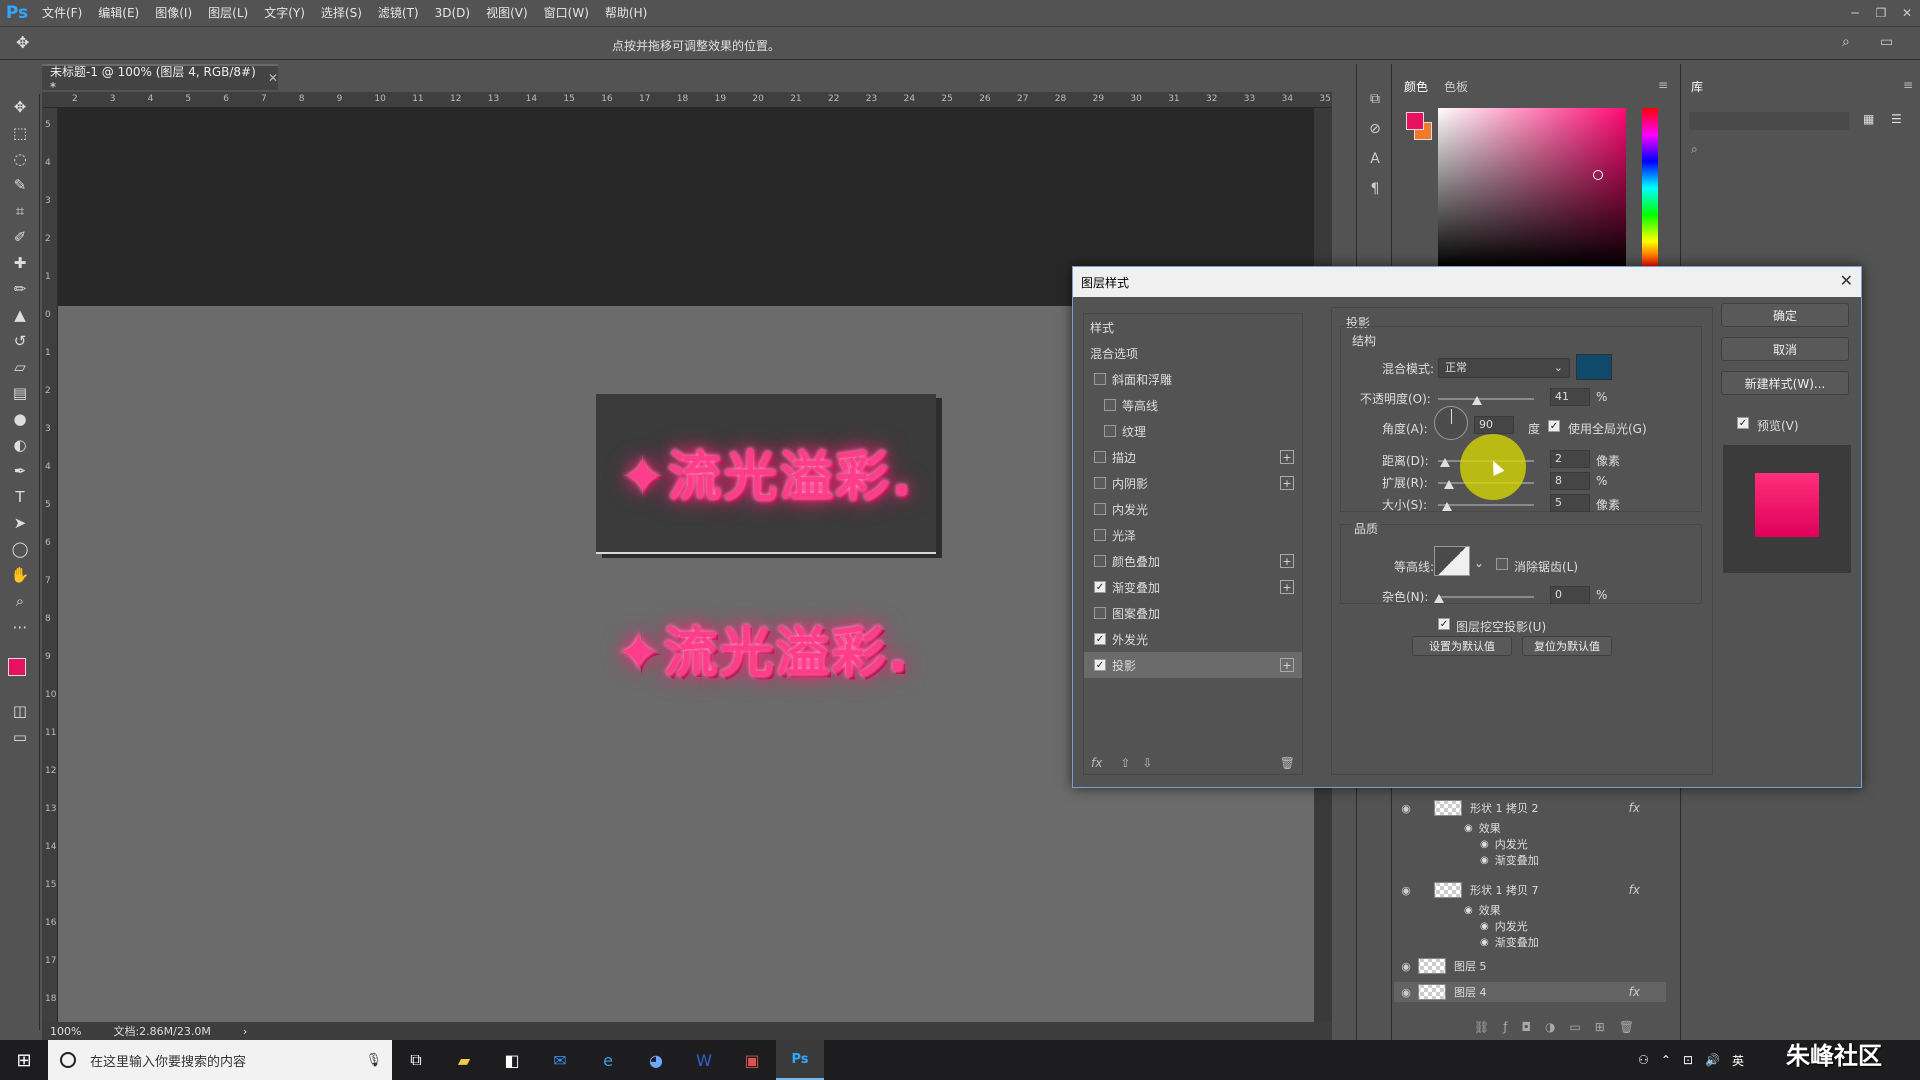 The image size is (1920, 1080). Describe the element at coordinates (1193, 665) in the screenshot. I see `style-item: ✓ 投影 +` at that location.